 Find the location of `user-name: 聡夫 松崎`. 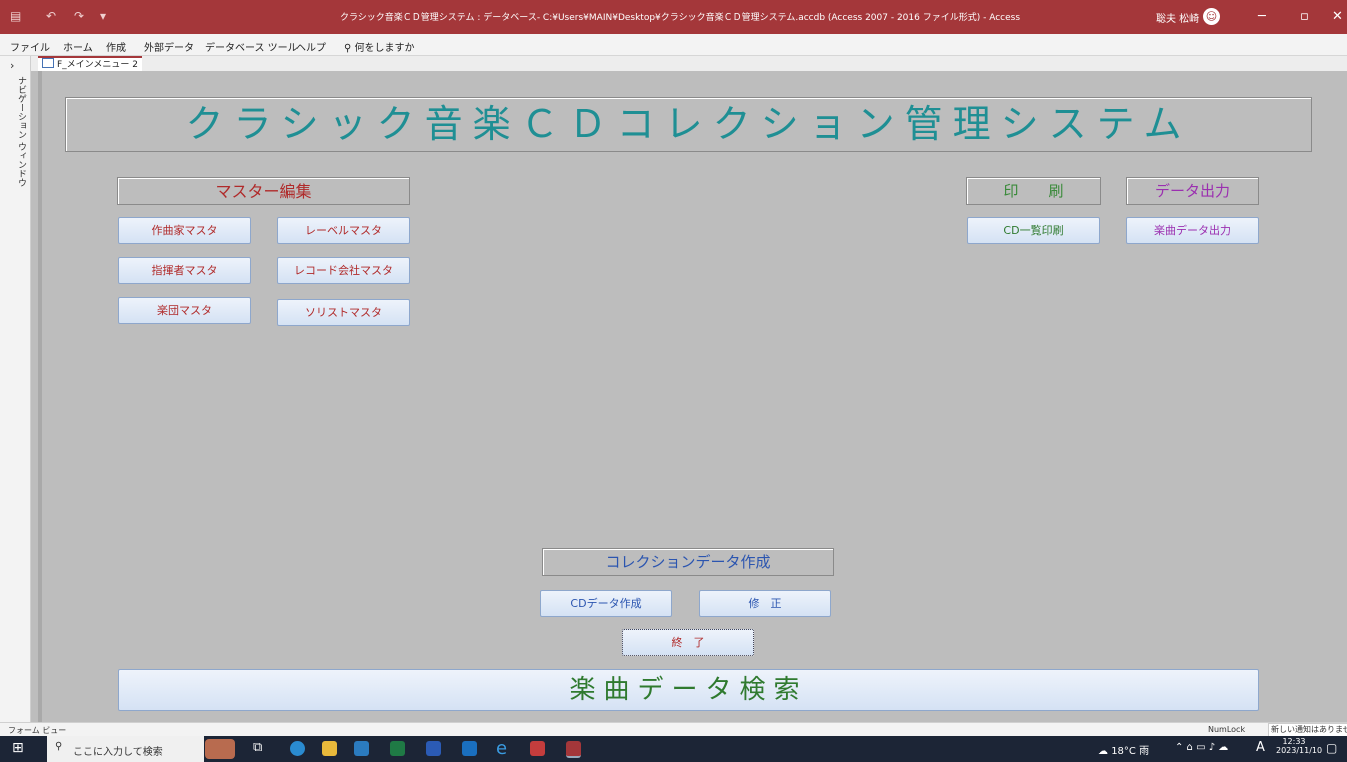

user-name: 聡夫 松崎 is located at coordinates (1177, 17).